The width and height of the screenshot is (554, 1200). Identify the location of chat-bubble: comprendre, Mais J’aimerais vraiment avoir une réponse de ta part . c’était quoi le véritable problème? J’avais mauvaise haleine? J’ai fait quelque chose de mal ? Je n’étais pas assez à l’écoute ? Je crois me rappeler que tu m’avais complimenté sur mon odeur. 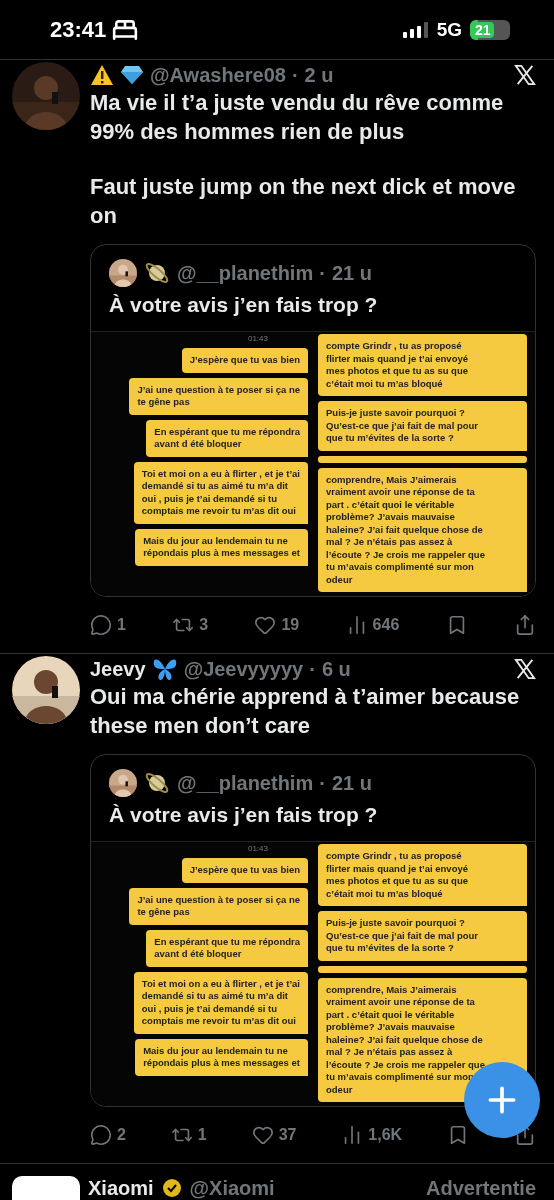
(422, 529).